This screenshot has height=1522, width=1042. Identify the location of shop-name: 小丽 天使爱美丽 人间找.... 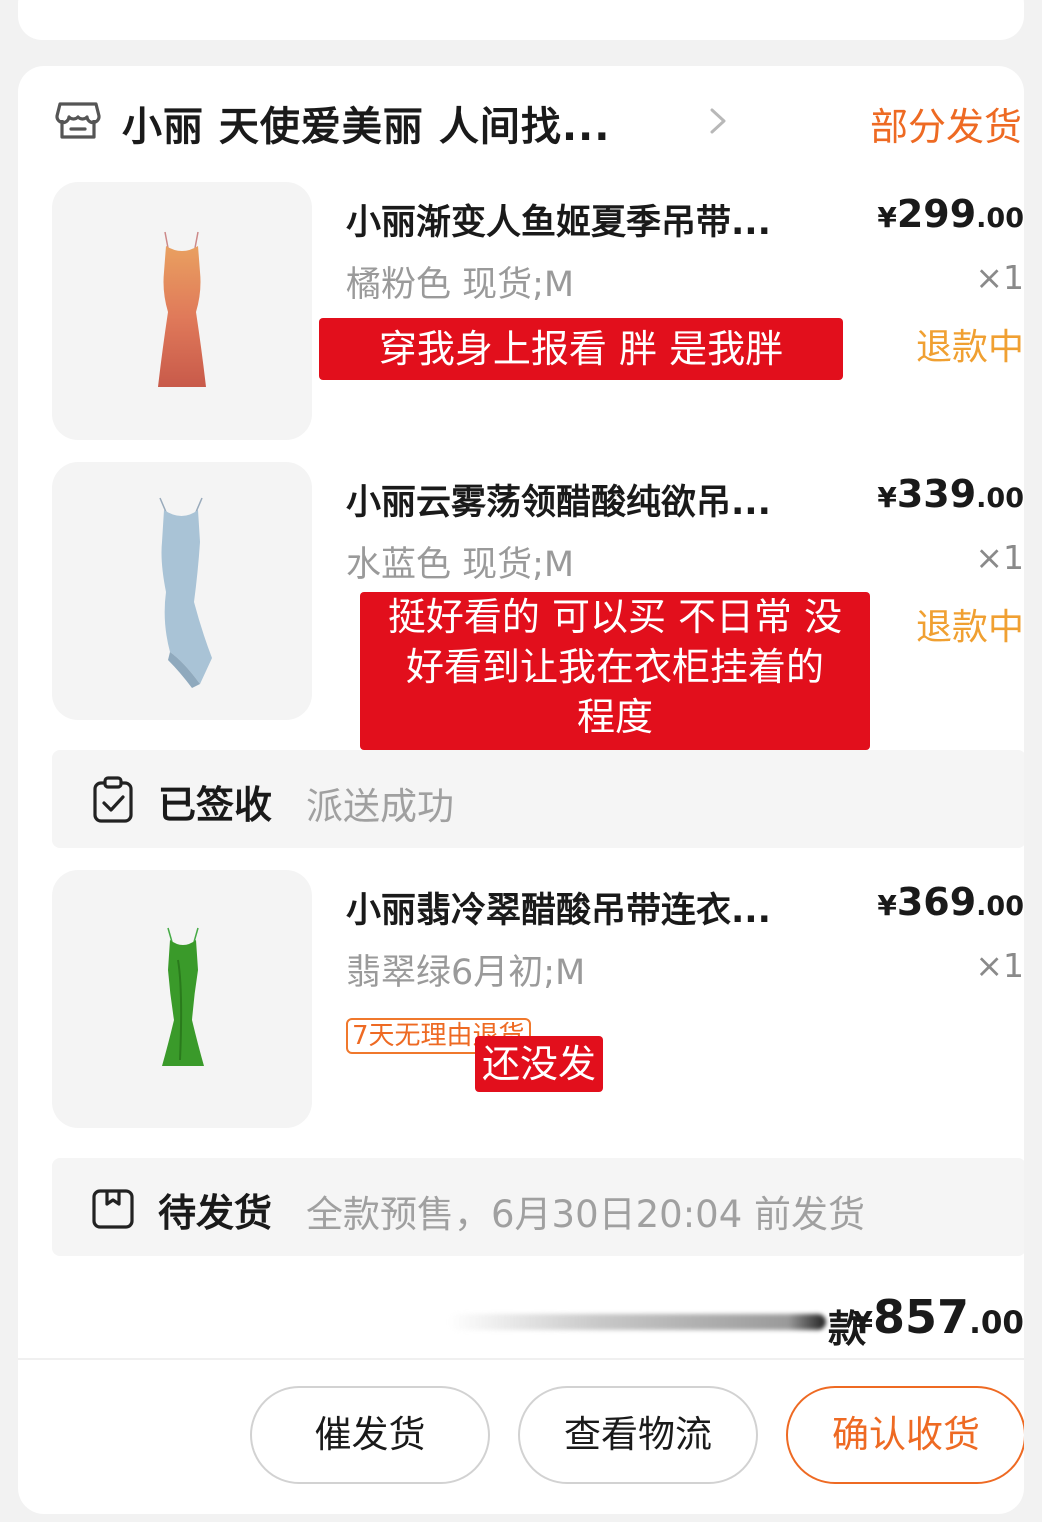
(366, 123).